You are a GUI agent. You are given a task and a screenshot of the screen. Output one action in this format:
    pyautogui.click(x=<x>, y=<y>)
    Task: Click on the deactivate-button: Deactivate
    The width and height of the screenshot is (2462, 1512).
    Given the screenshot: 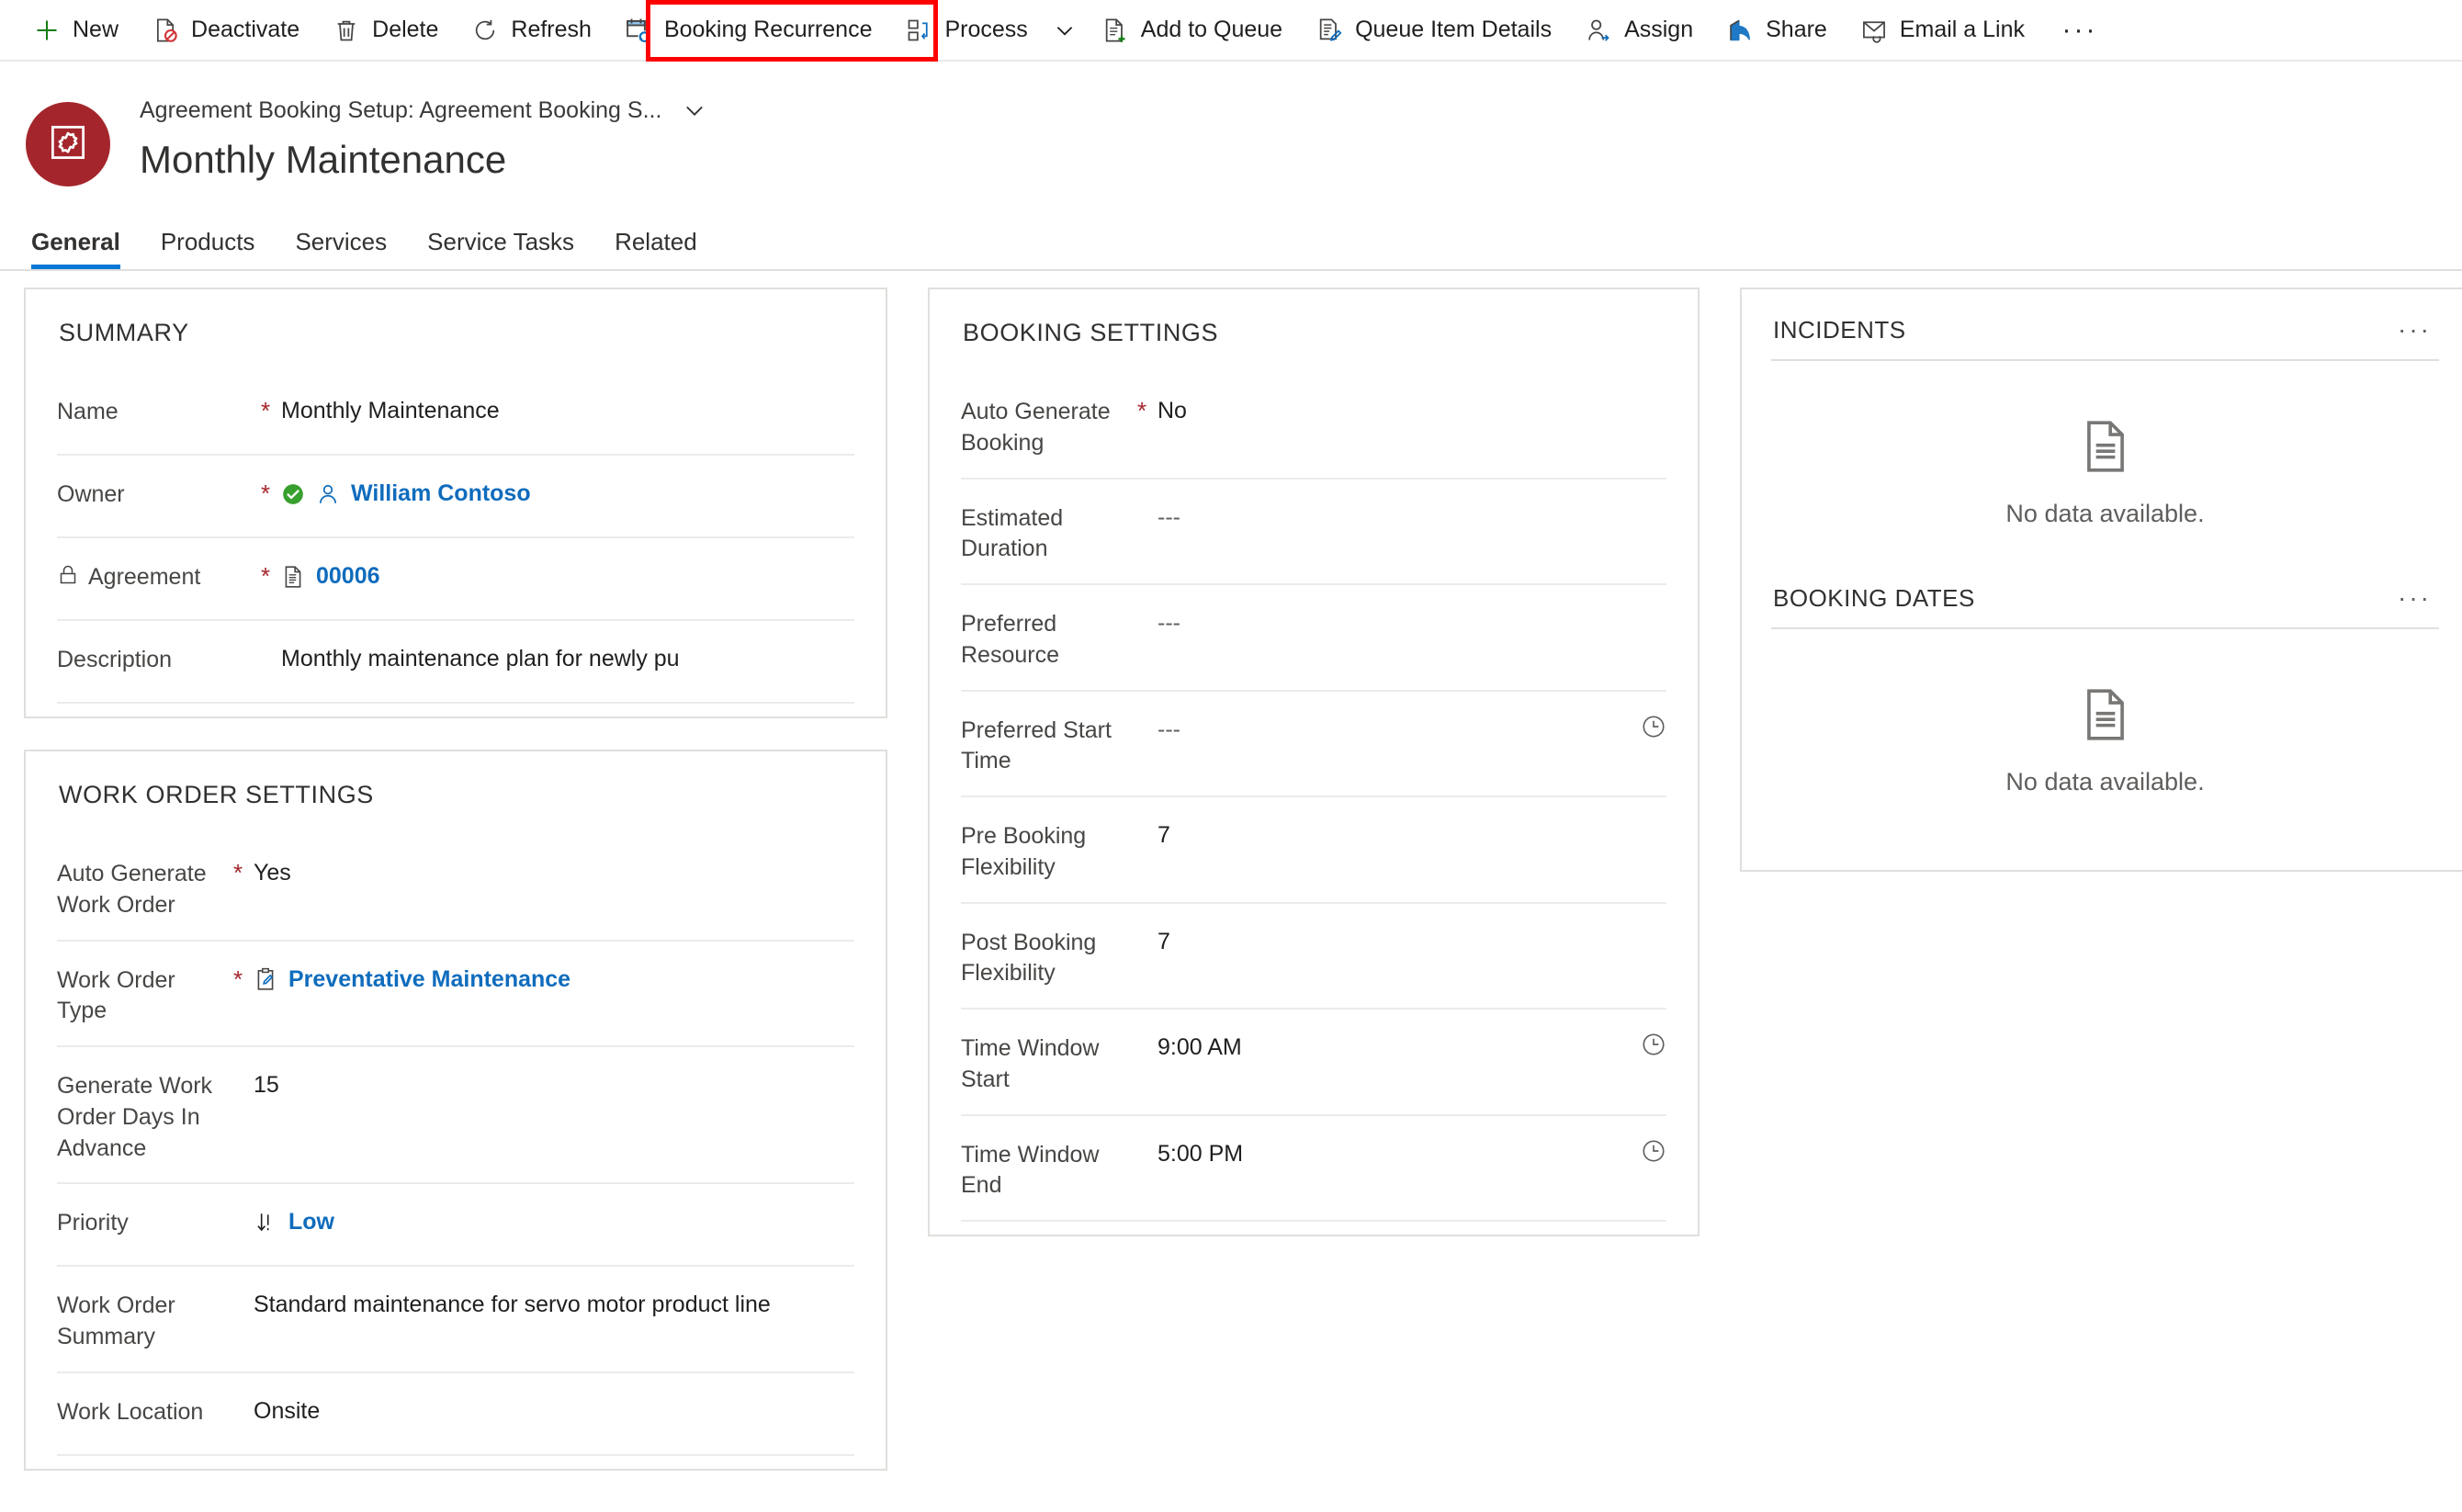 What is the action you would take?
    pyautogui.click(x=225, y=30)
    